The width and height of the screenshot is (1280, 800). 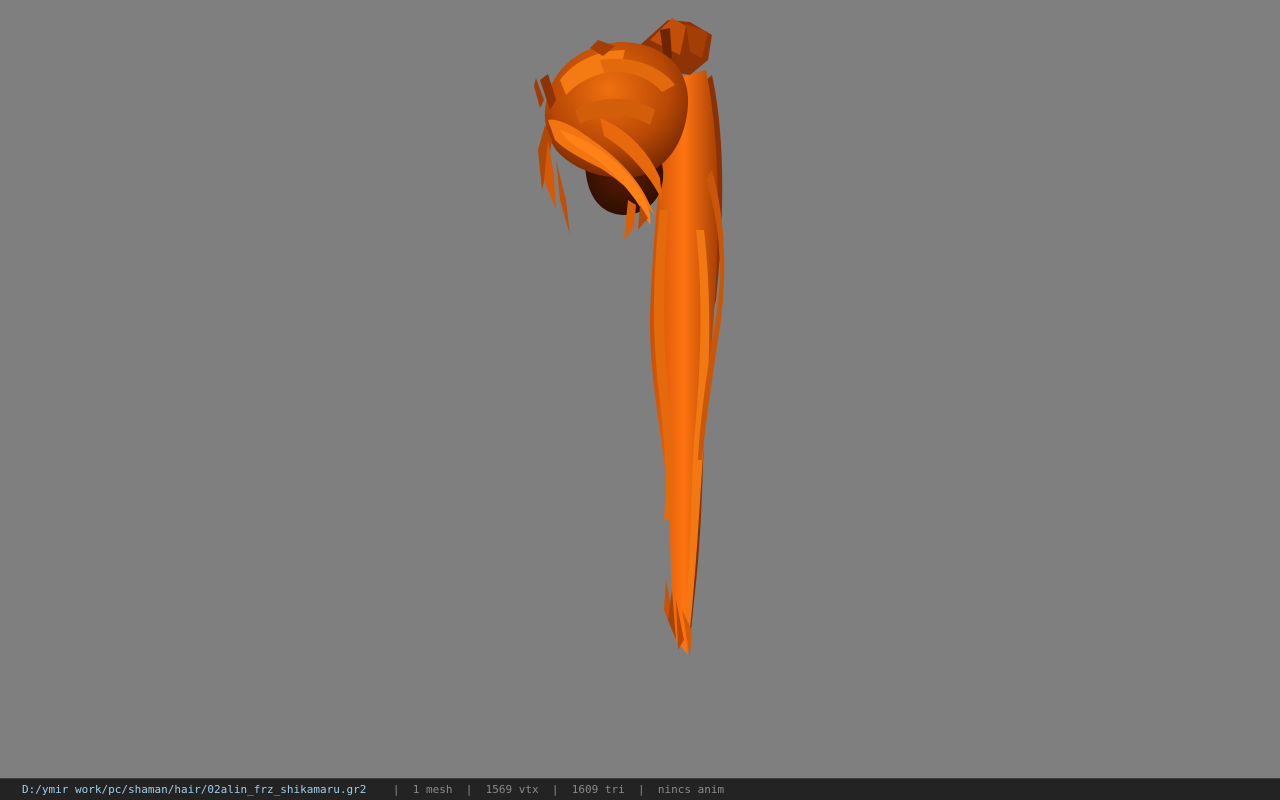 I want to click on triangle-count-label: 1609 tri, so click(x=598, y=789).